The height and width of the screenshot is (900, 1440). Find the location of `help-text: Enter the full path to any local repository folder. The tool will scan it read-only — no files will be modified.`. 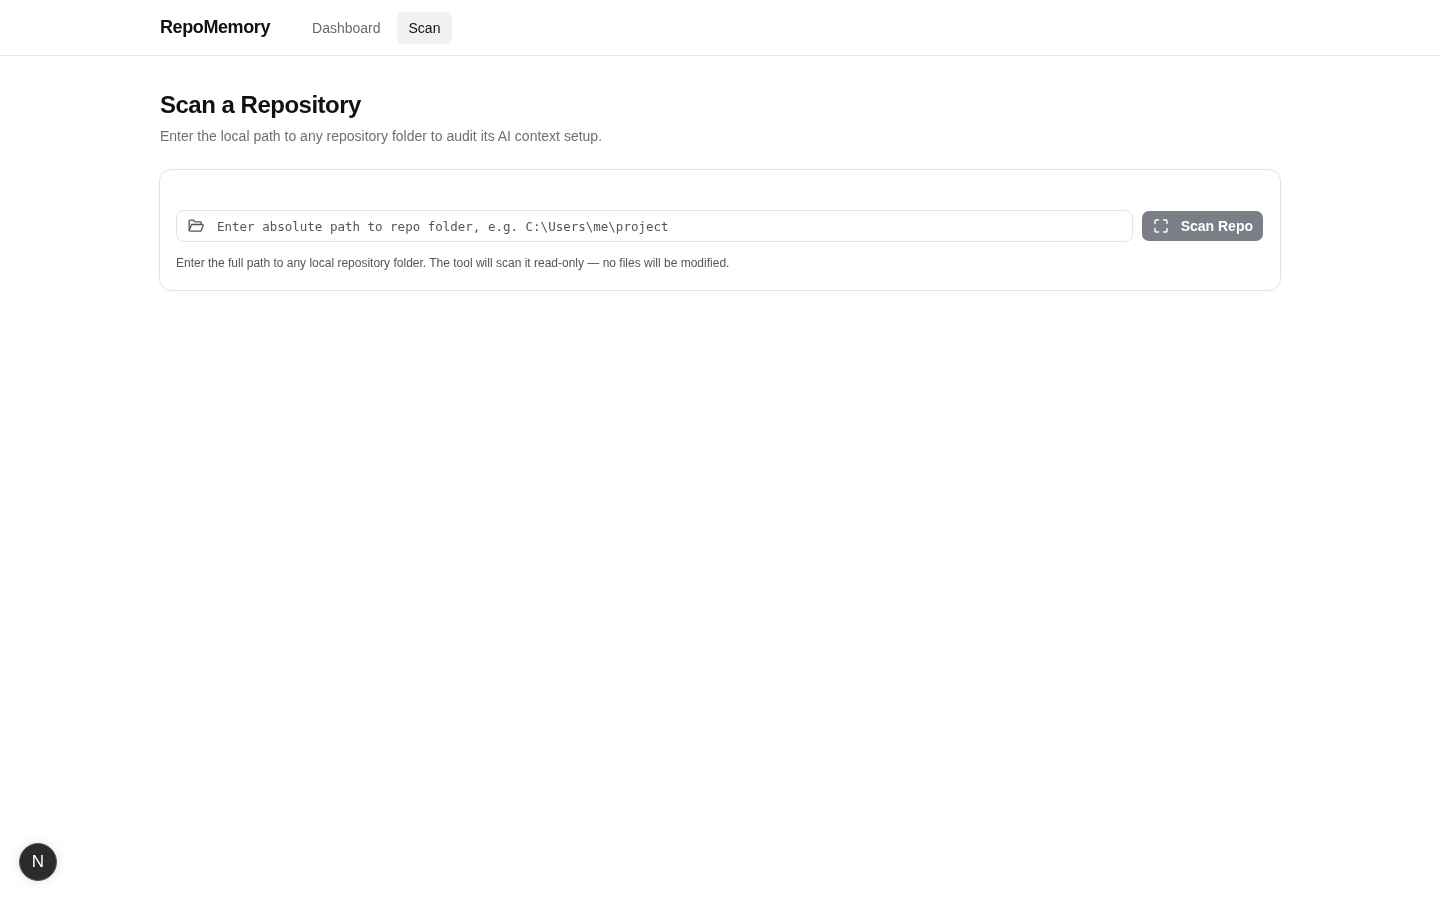

help-text: Enter the full path to any local repository folder. The tool will scan it read-only — no files will be modified. is located at coordinates (453, 263).